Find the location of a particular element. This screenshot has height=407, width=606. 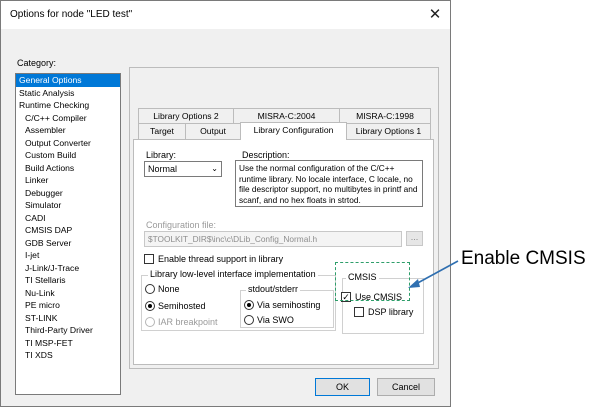

tab-library-configuration: Library Configuration is located at coordinates (293, 131).